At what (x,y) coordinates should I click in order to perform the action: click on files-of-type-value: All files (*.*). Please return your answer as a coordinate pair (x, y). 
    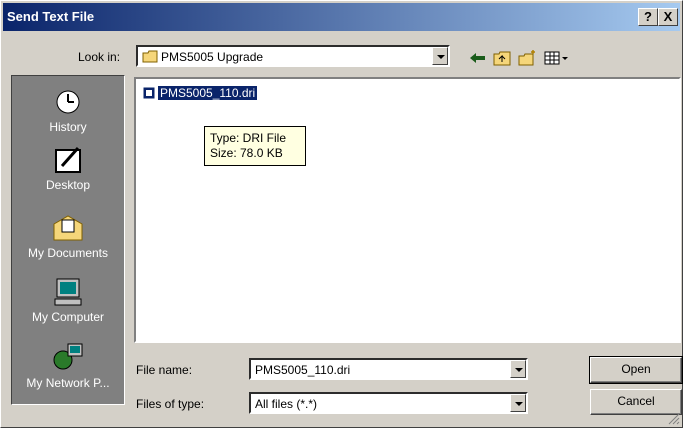
    Looking at the image, I should click on (286, 404).